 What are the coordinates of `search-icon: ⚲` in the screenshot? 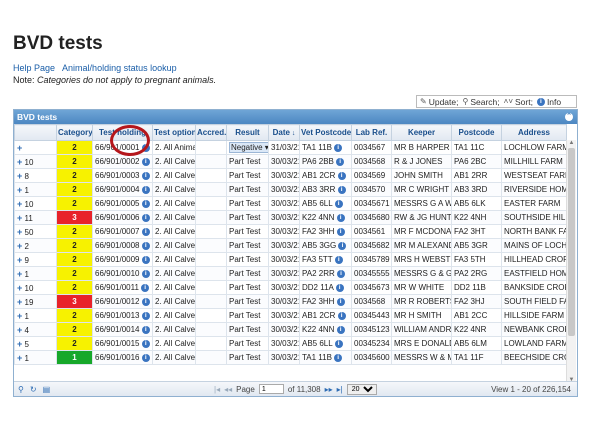 It's located at (21, 389).